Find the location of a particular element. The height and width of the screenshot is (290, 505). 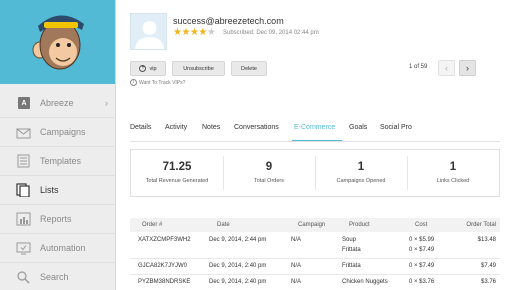

stat-campaigns-opened: 1 Campaigns Opened is located at coordinates (361, 173).